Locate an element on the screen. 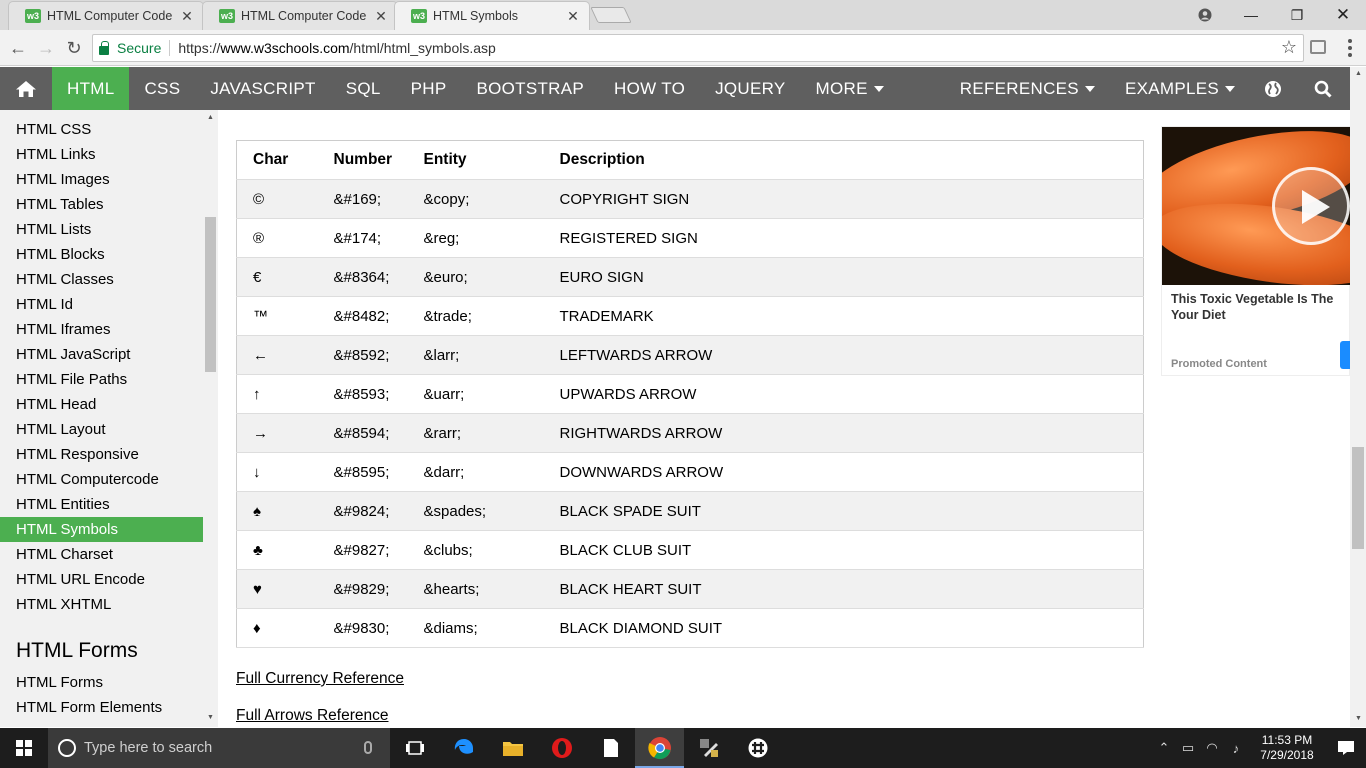  w3schools-favicon-icon: w3 is located at coordinates (419, 16).